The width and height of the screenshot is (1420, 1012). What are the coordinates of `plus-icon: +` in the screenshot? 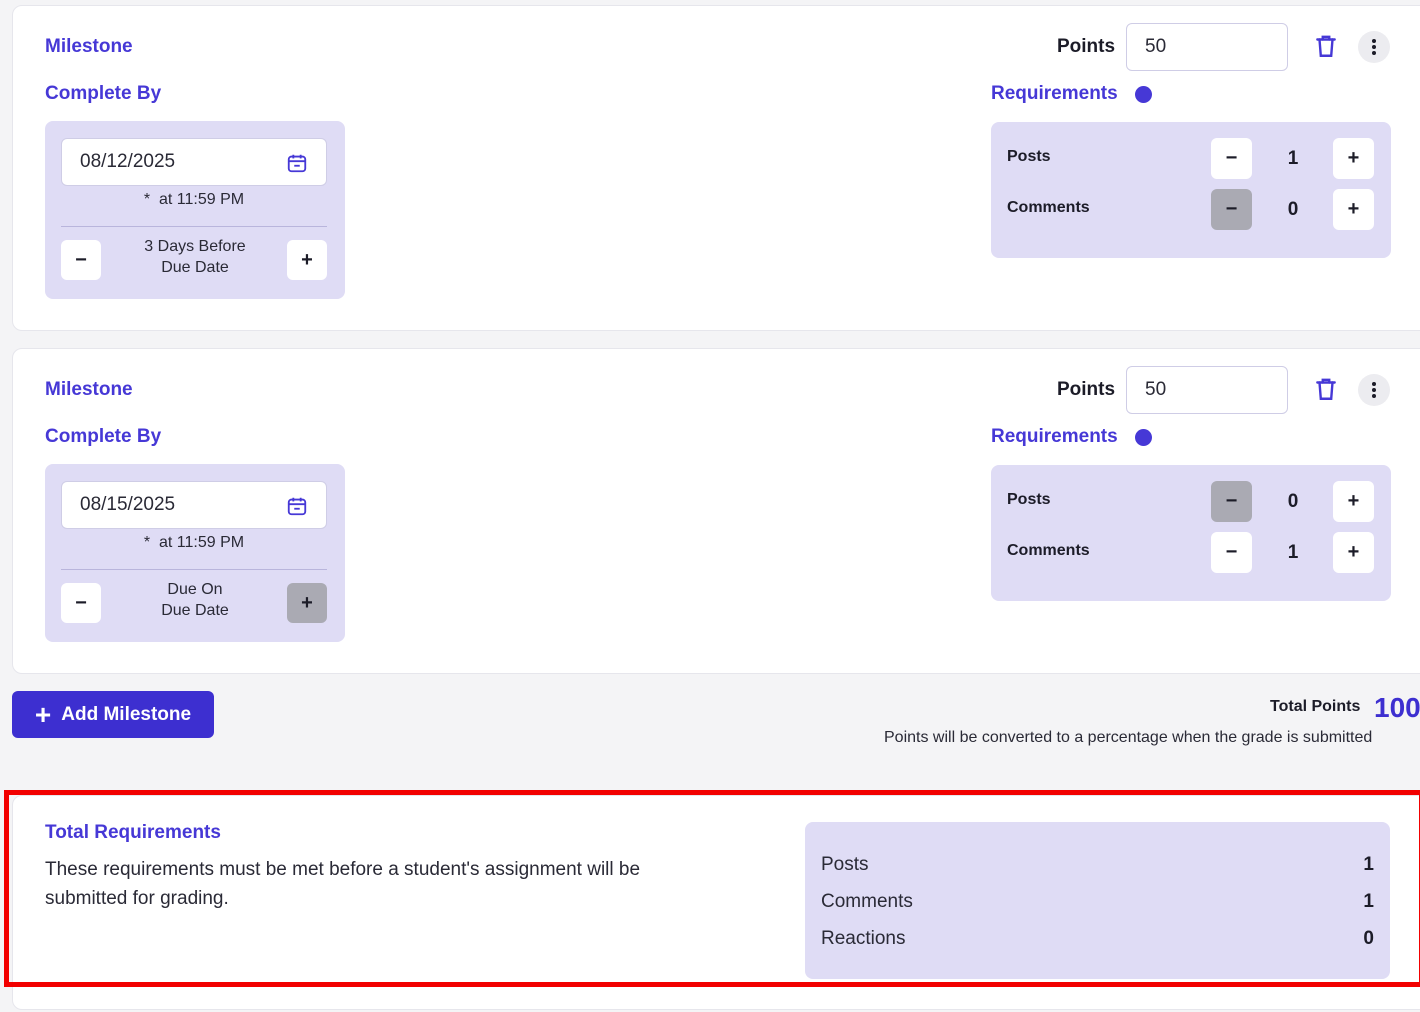 It's located at (43, 714).